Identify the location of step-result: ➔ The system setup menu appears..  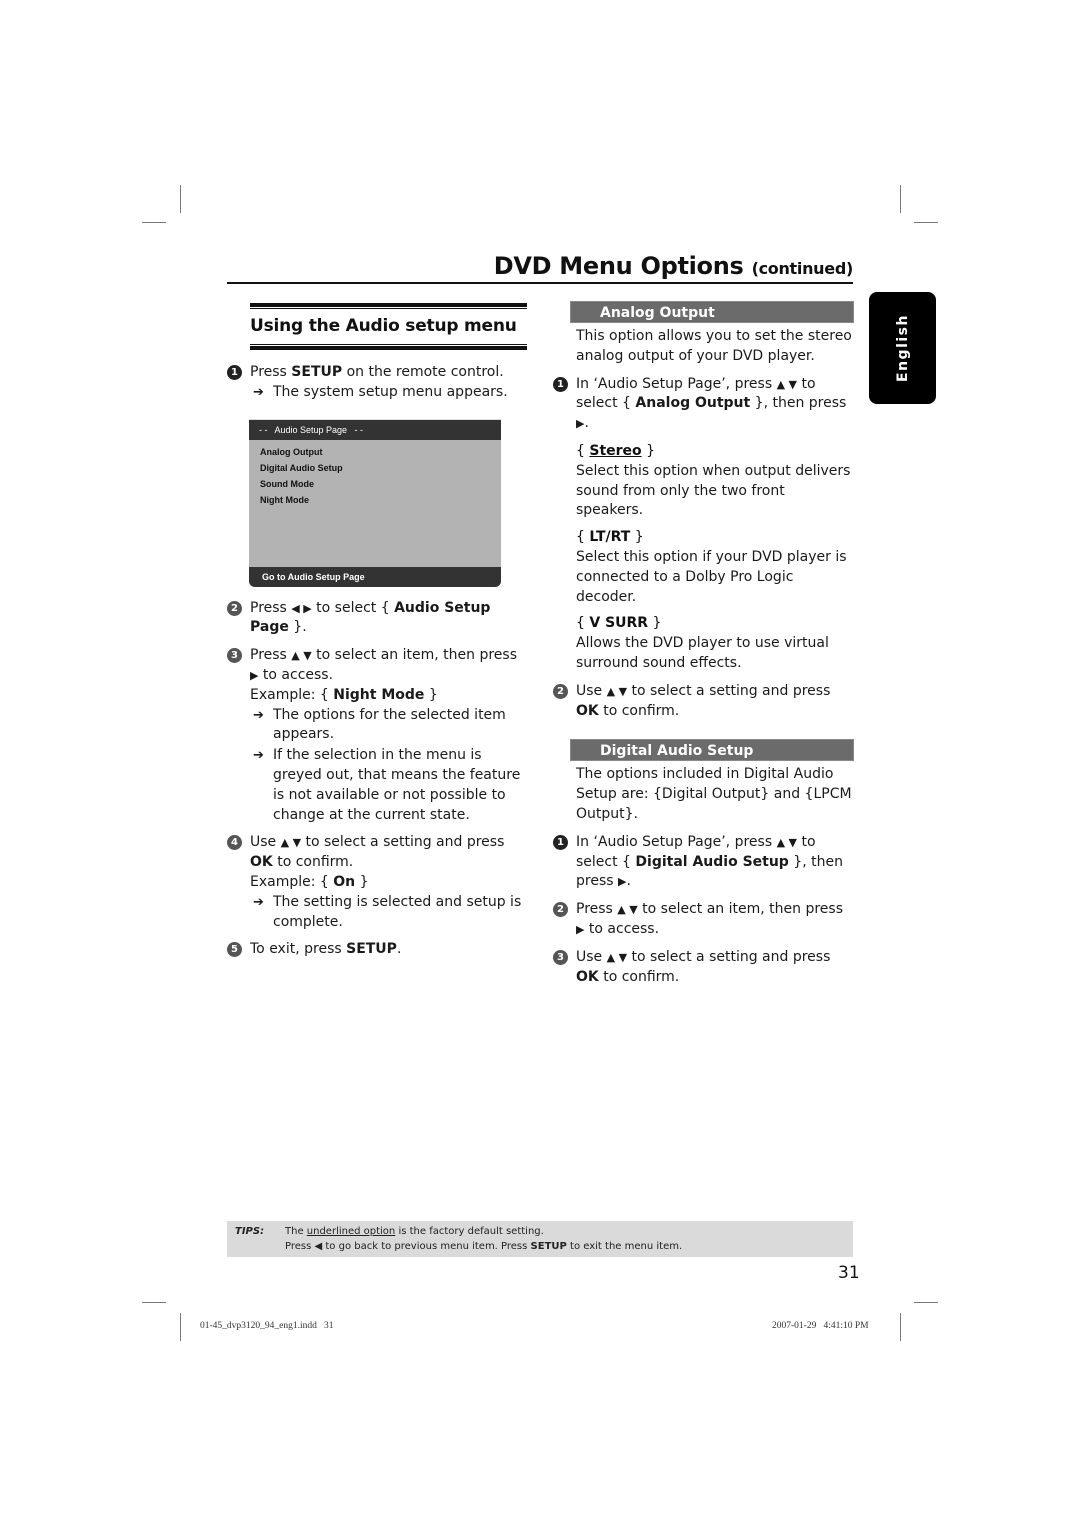
(388, 393).